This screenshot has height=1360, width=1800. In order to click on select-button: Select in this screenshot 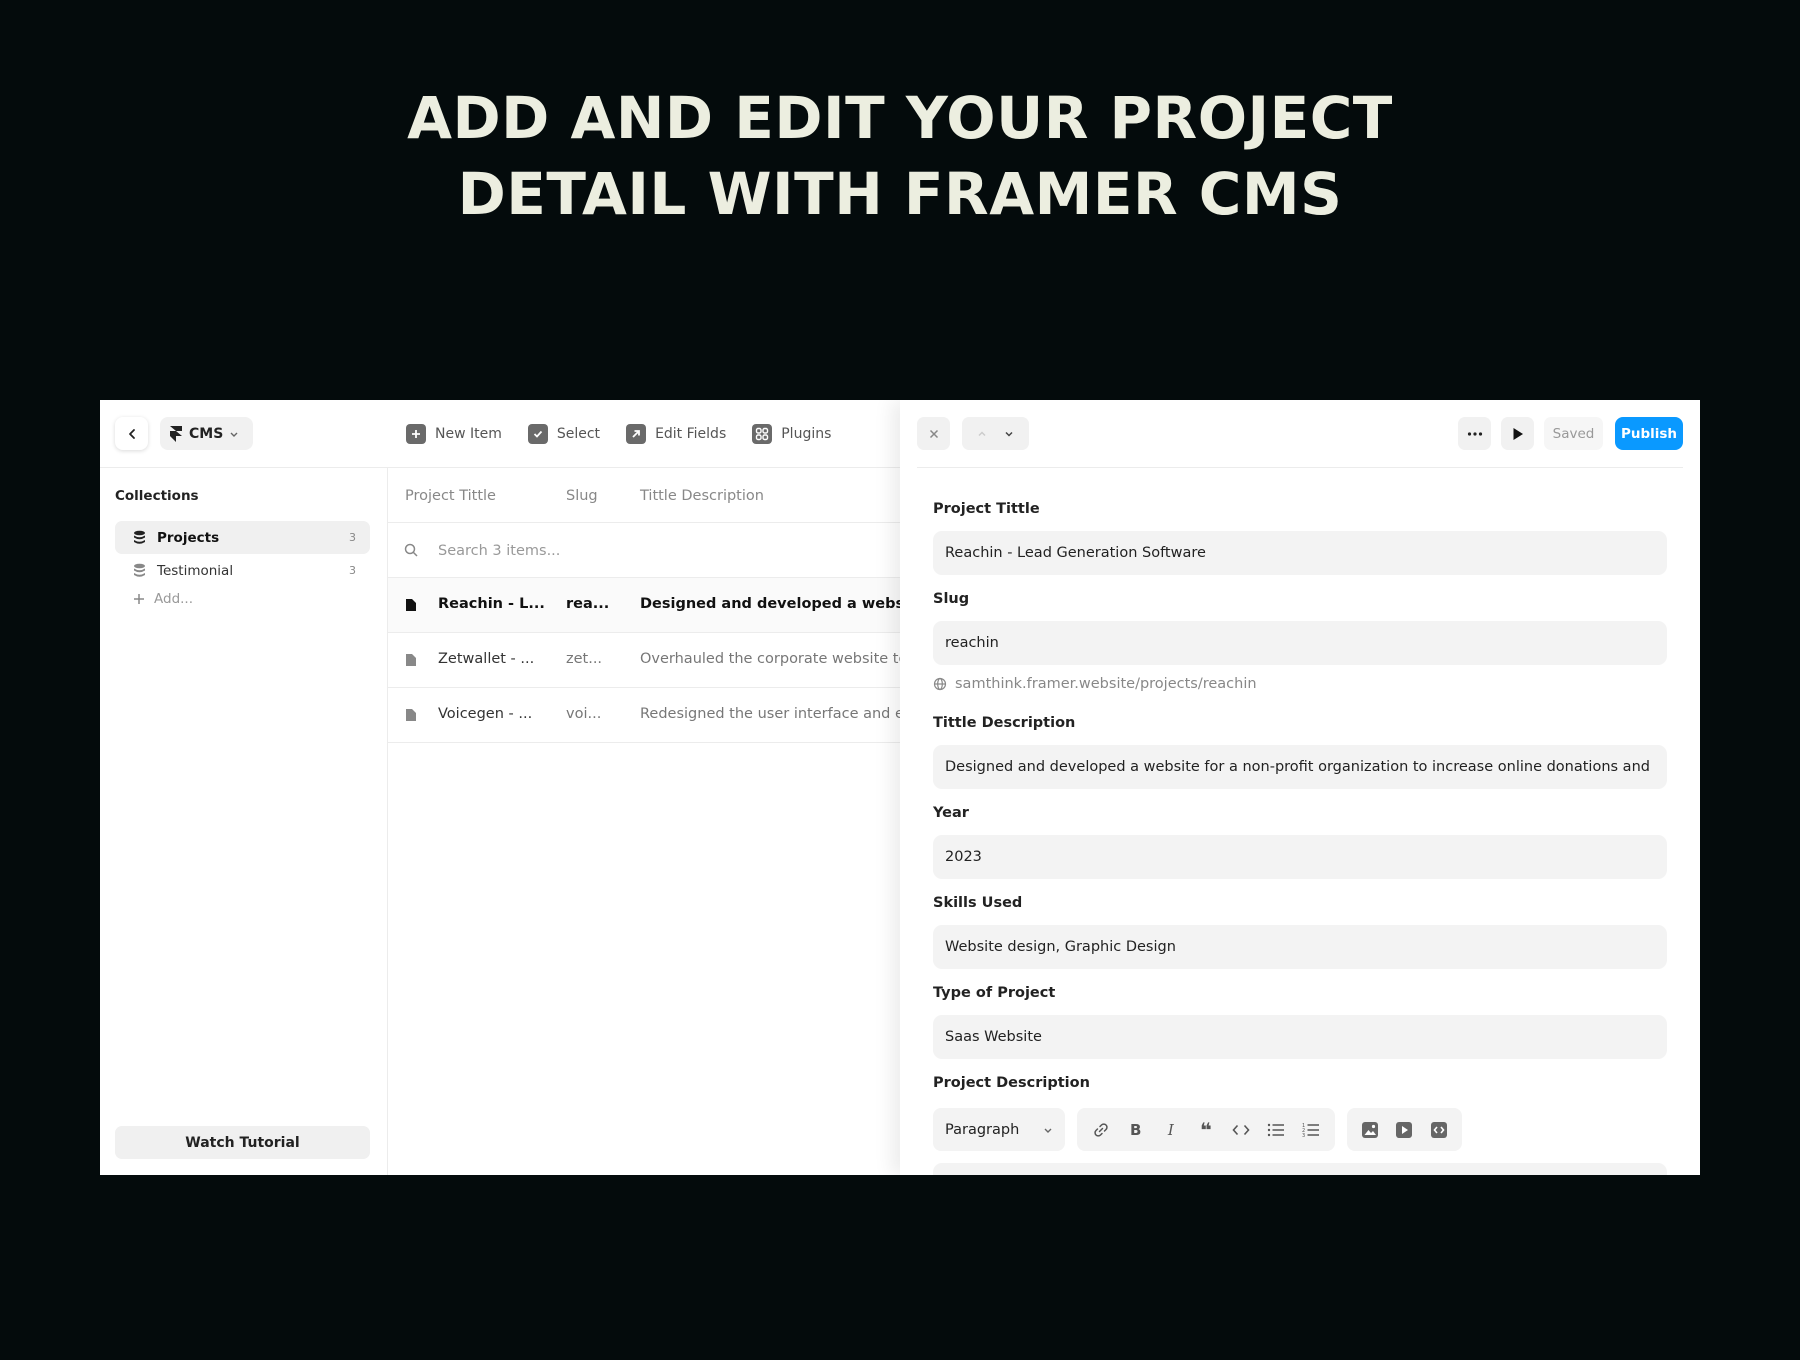, I will do `click(564, 434)`.